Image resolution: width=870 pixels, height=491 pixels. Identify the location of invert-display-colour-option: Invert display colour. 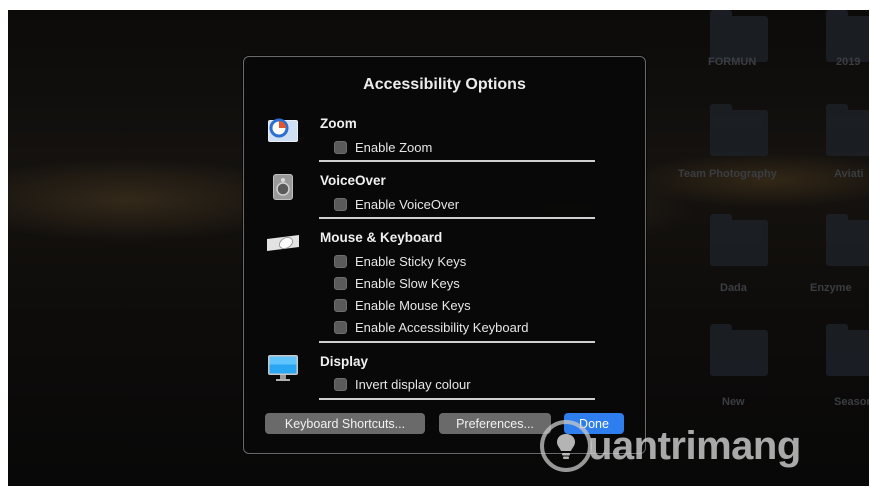
(402, 384).